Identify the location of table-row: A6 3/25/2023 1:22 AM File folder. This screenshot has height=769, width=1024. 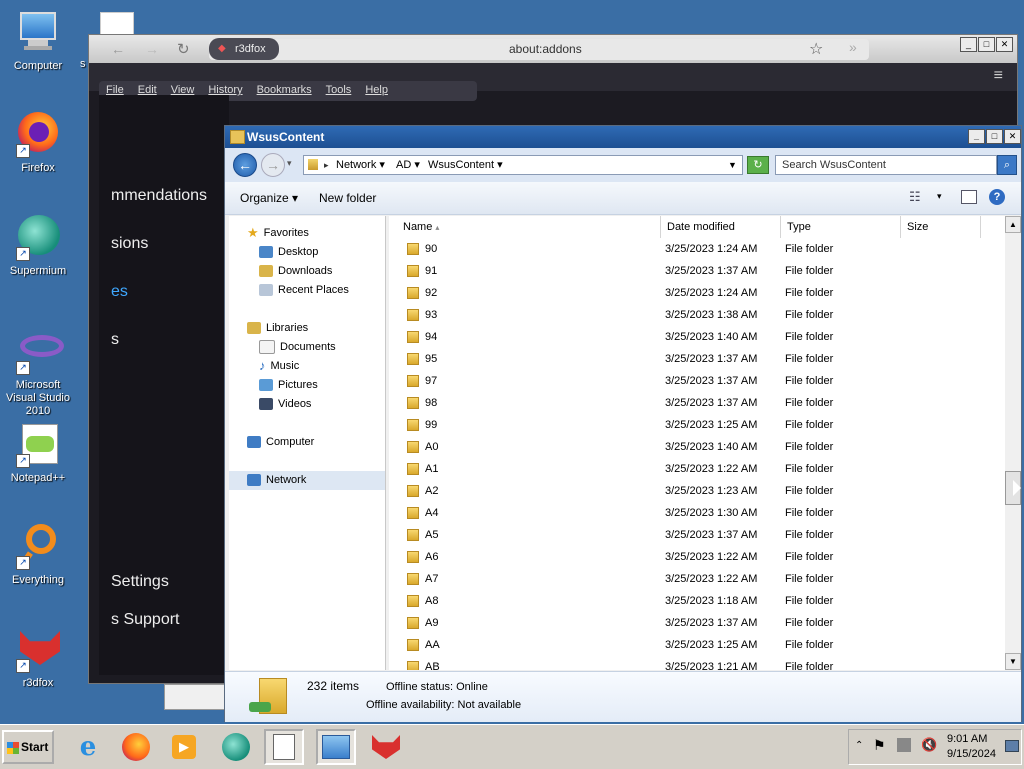
(697, 557).